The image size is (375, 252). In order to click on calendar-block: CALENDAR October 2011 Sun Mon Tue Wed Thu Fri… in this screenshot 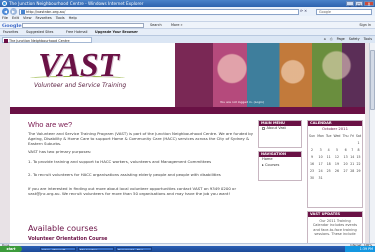, I will do `click(335, 163)`.